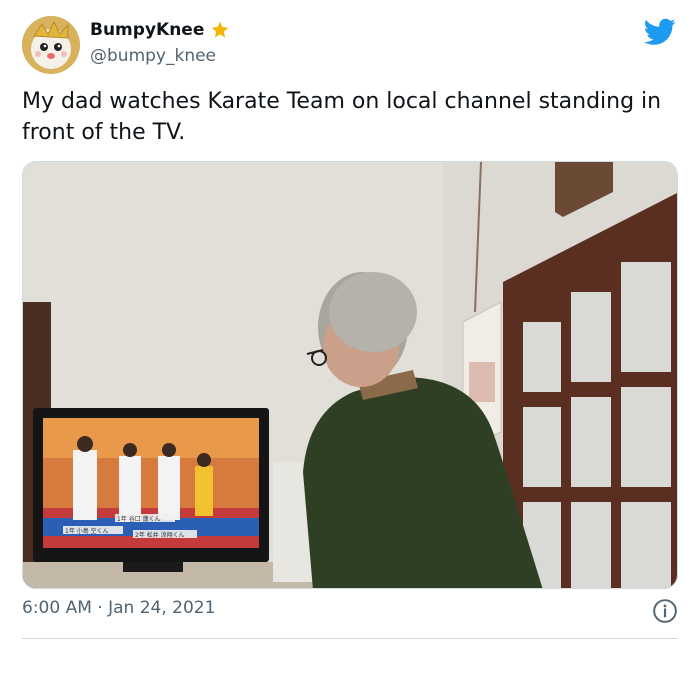 The height and width of the screenshot is (692, 700). I want to click on avatar, so click(51, 45).